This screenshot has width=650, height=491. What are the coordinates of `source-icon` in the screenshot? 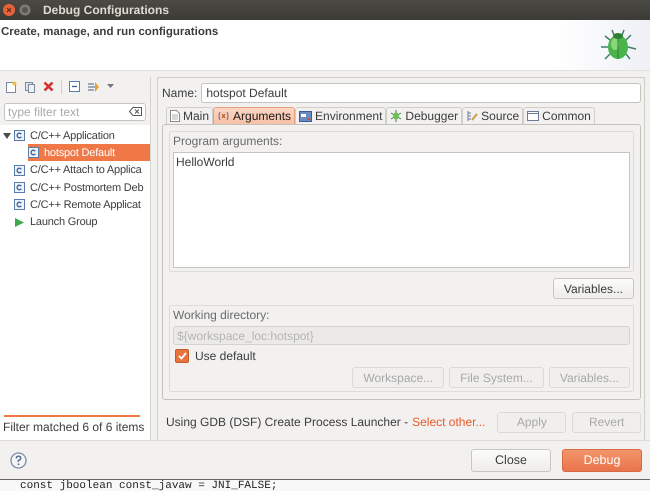 It's located at (472, 116).